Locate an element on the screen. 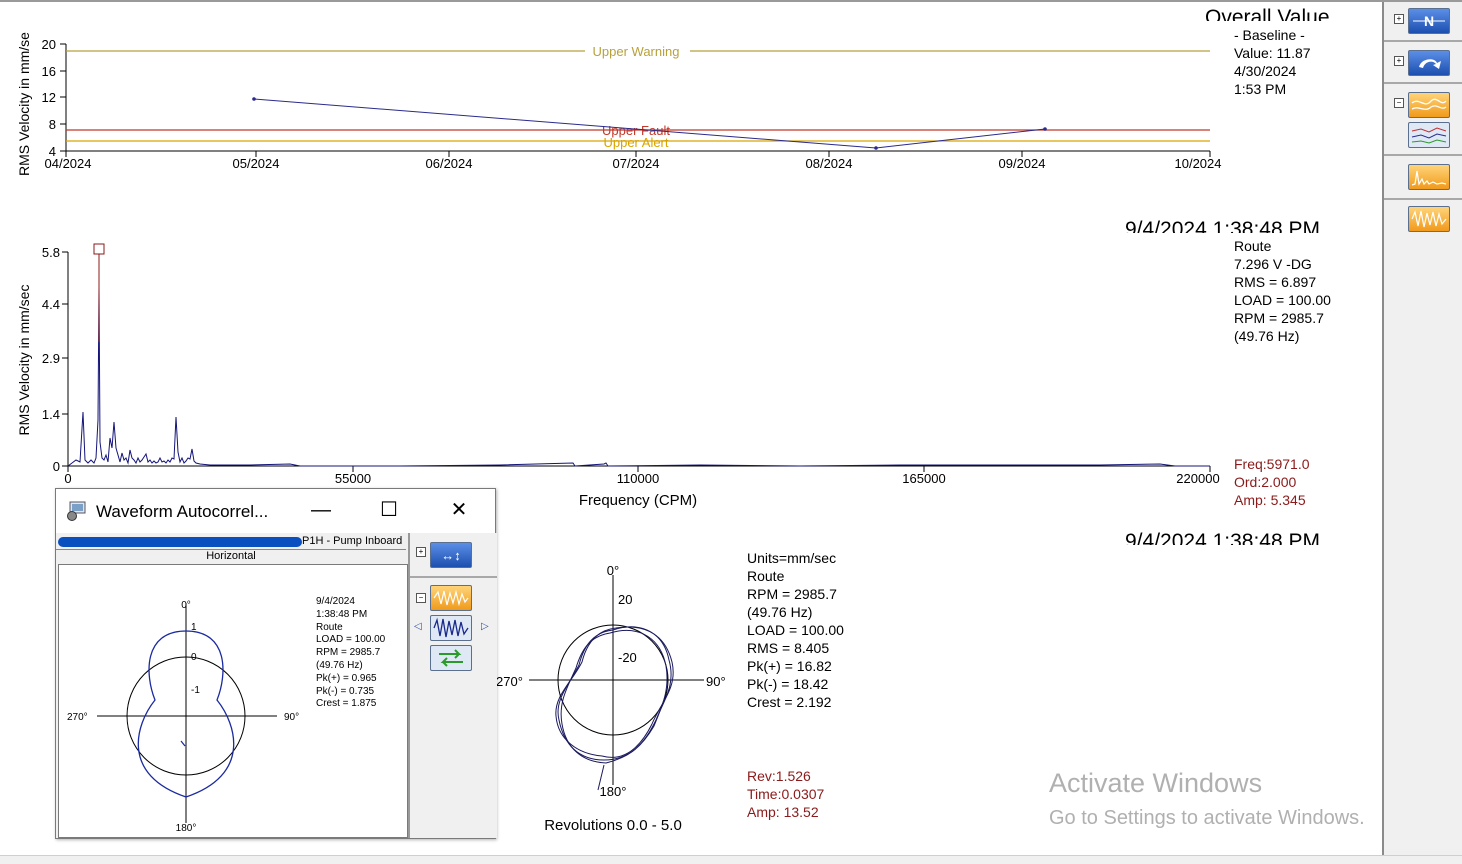 This screenshot has width=1462, height=864. spectrum-xlabel: Frequency (CPM) is located at coordinates (638, 500).